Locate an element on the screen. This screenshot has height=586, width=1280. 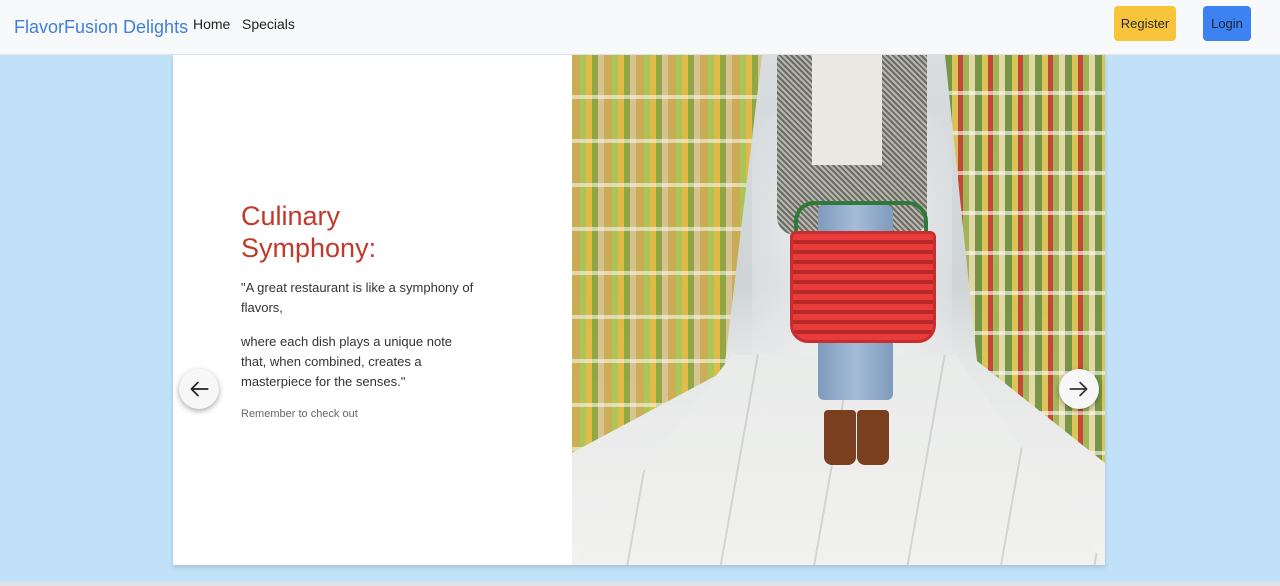
carousel-title: Culinary Symphony: is located at coordinates (309, 232).